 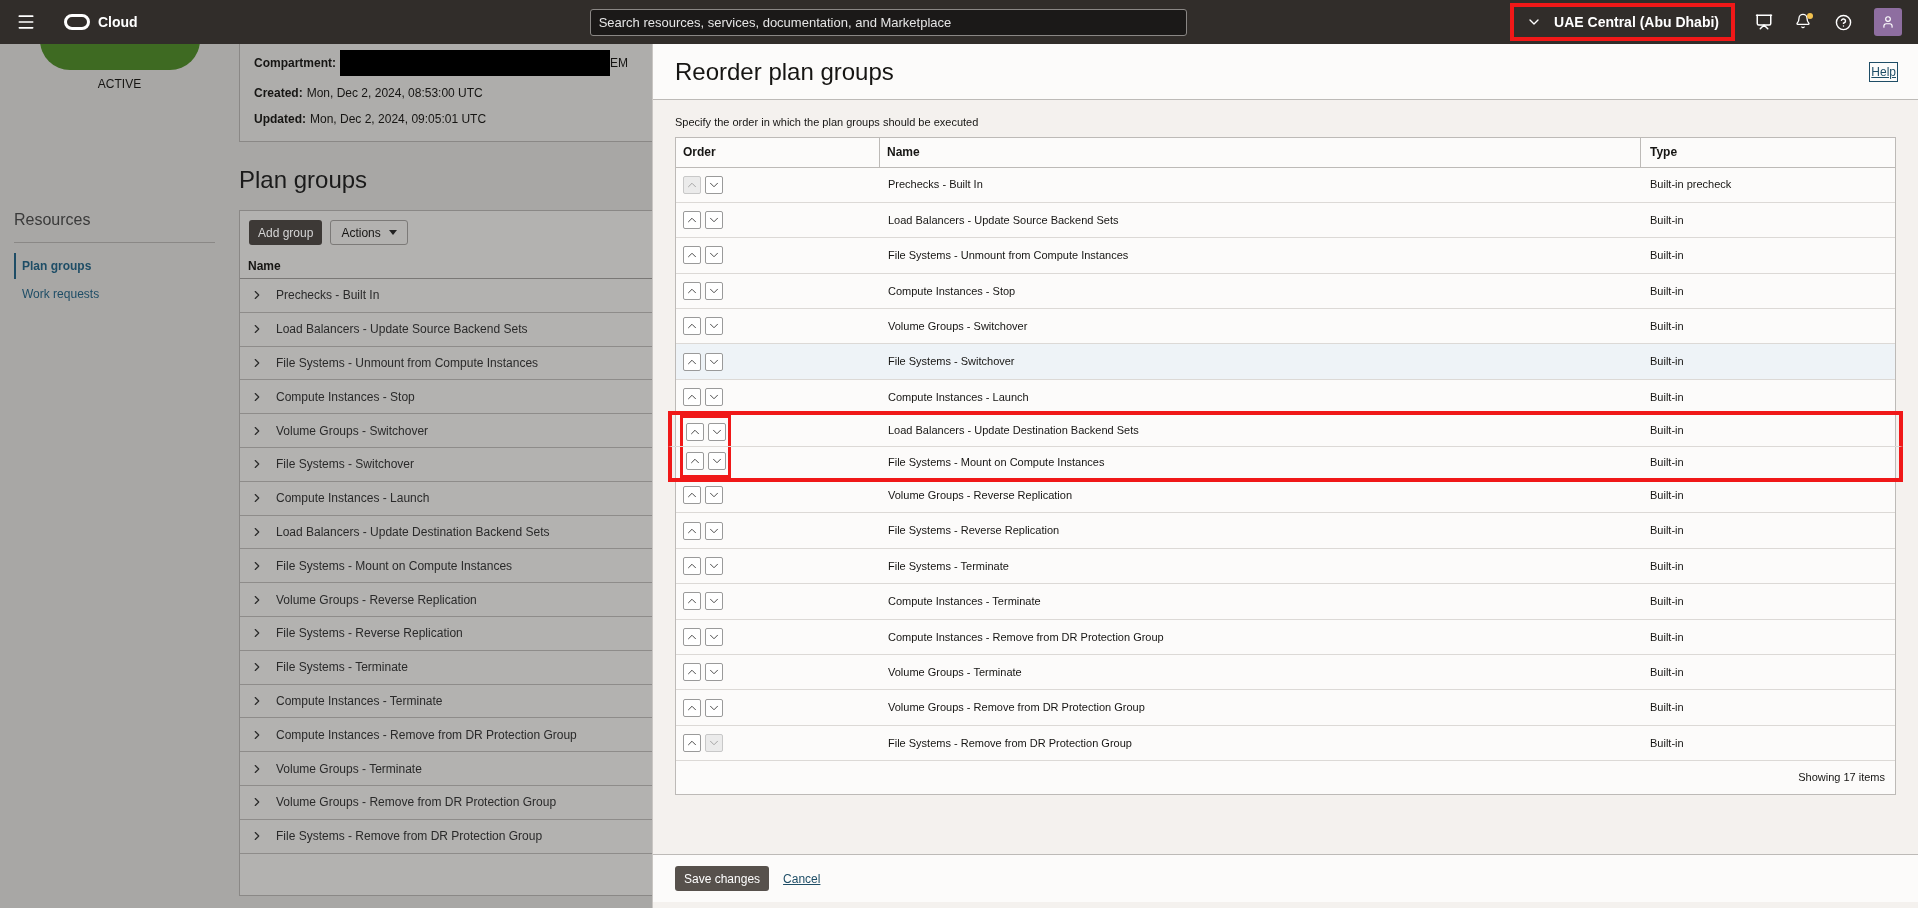 I want to click on plan-group-name: Compute Instances - Remove from DR Protection Group, so click(x=426, y=735).